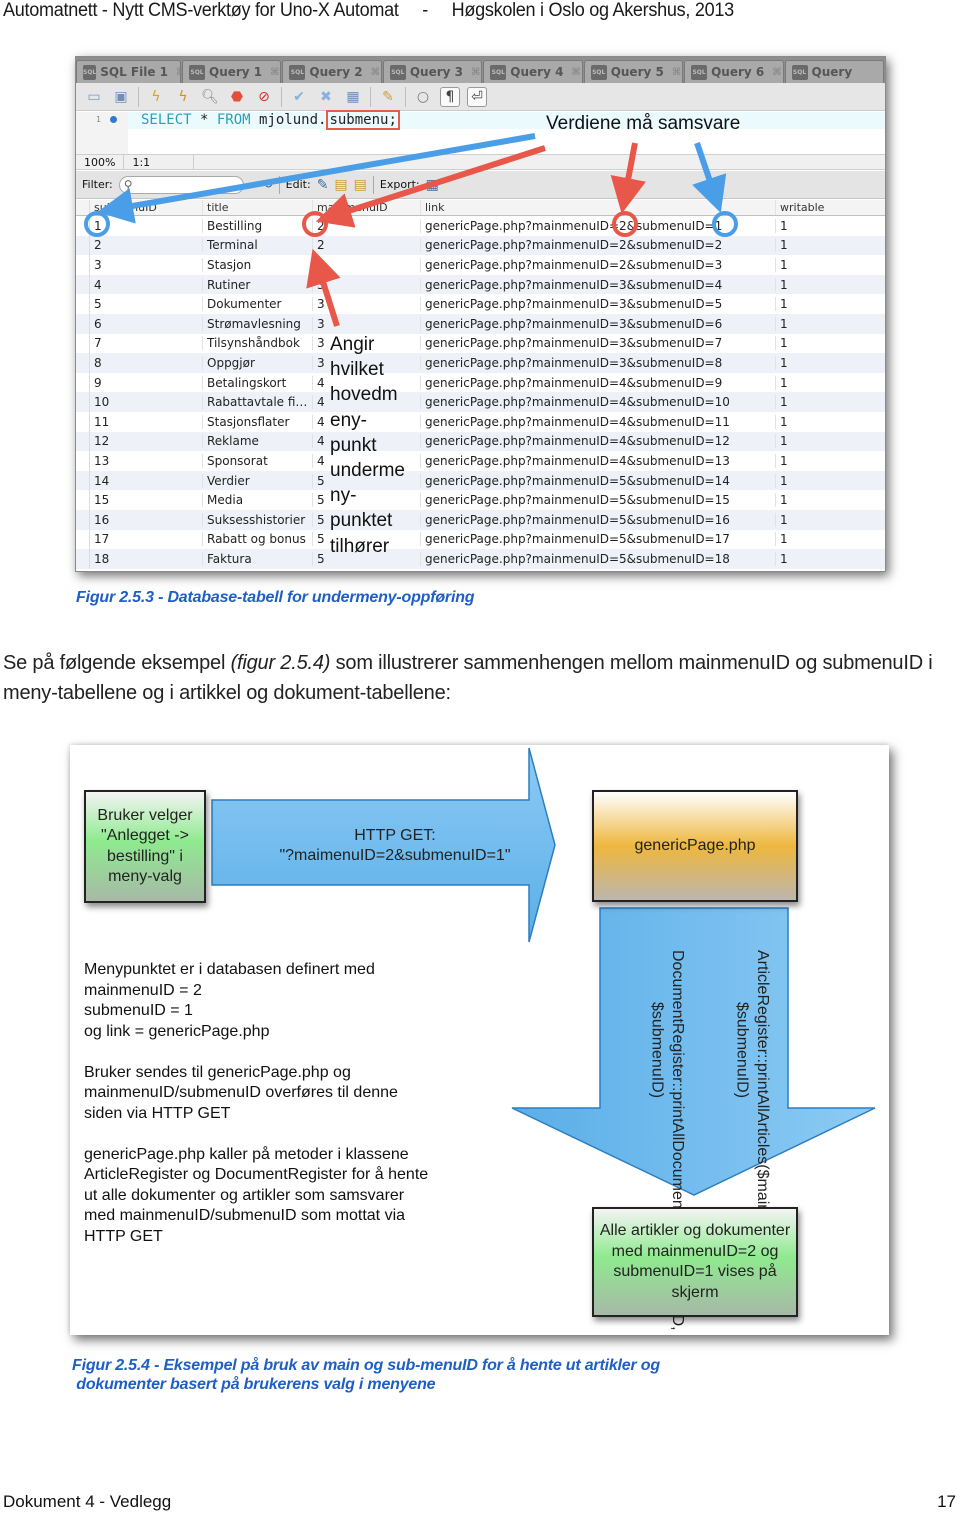 The width and height of the screenshot is (960, 1516). Describe the element at coordinates (597, 382) in the screenshot. I see `table-cell: genericPage.php?mainmenuID=4&submenuID=9` at that location.